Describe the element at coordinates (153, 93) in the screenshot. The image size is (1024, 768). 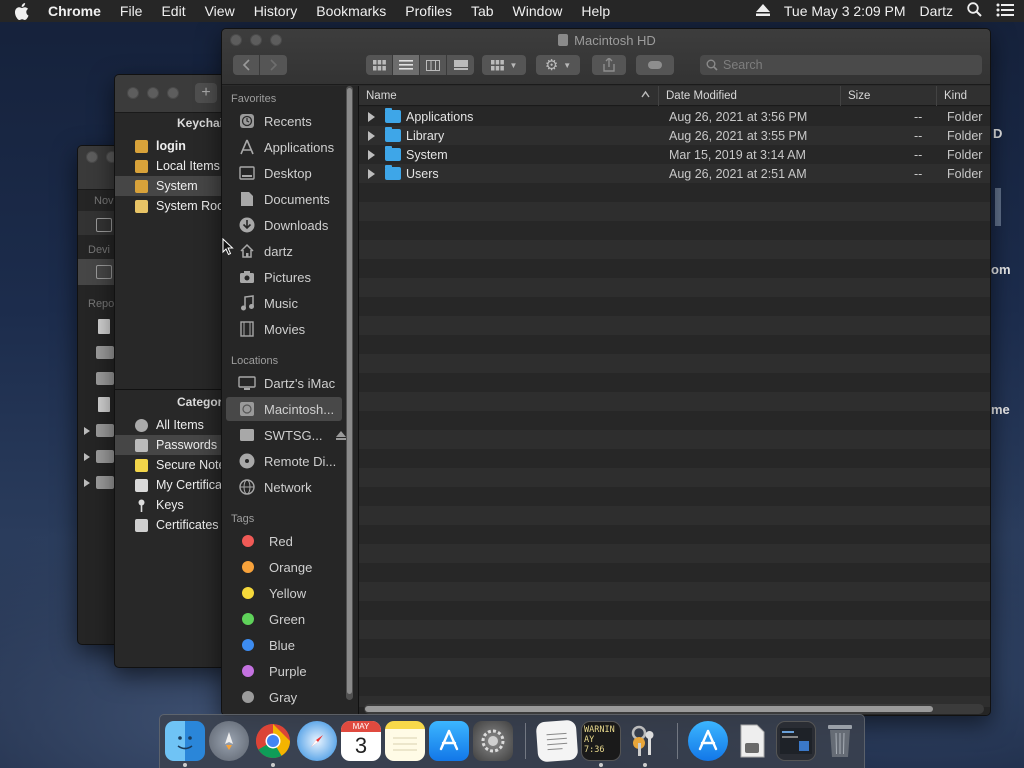
I see `minimize-button` at that location.